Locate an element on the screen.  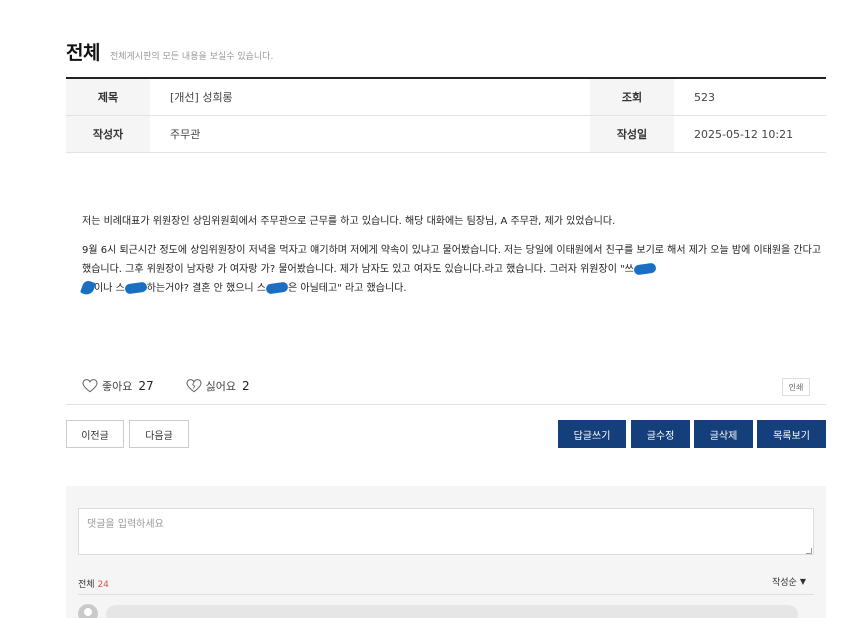
page-subtitle: 전체게시판의 모든 내용을 보실수 있습니다. is located at coordinates (191, 57).